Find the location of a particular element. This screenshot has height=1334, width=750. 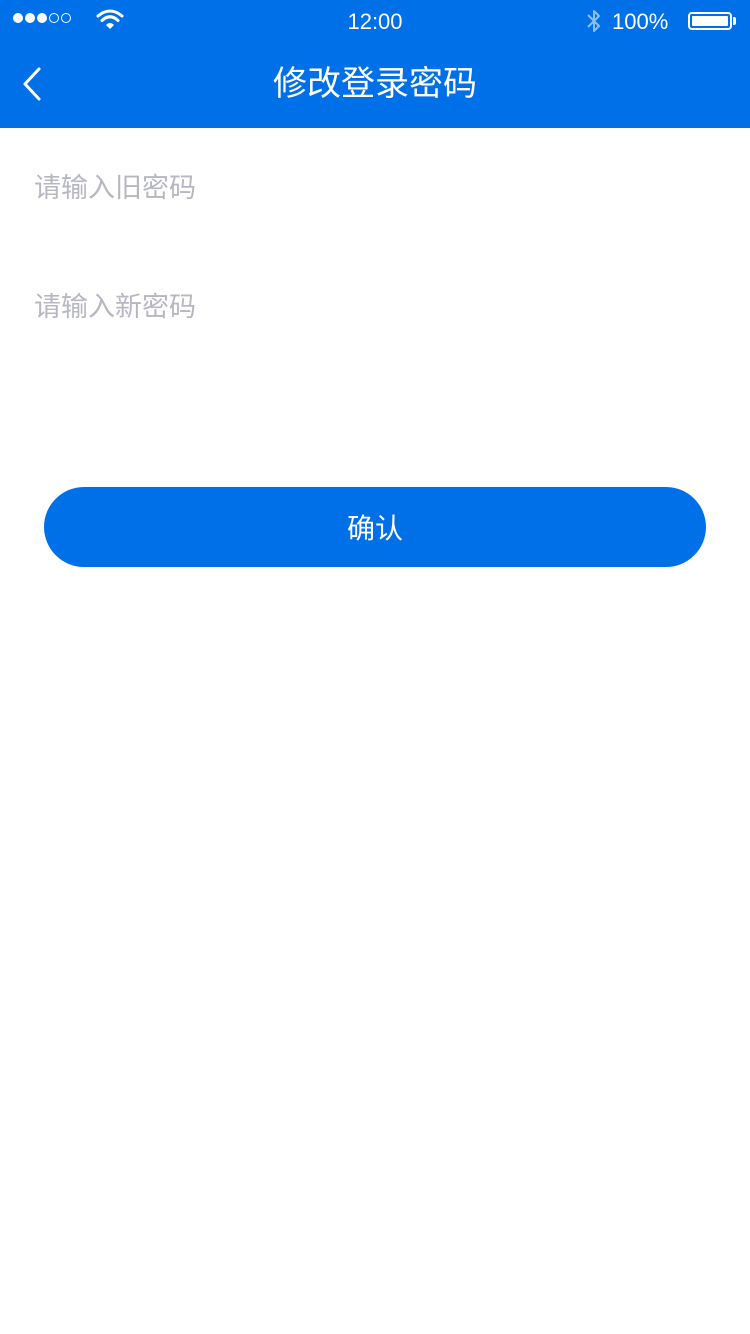

battery-percent: 100% is located at coordinates (640, 21).